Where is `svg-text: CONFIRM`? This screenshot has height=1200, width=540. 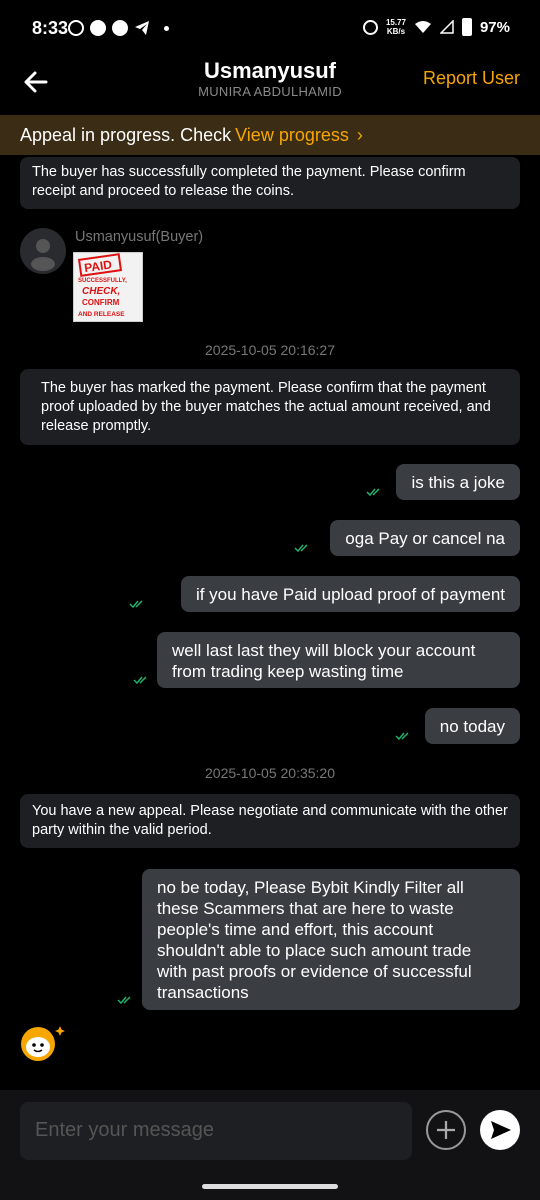
svg-text: CONFIRM is located at coordinates (101, 302).